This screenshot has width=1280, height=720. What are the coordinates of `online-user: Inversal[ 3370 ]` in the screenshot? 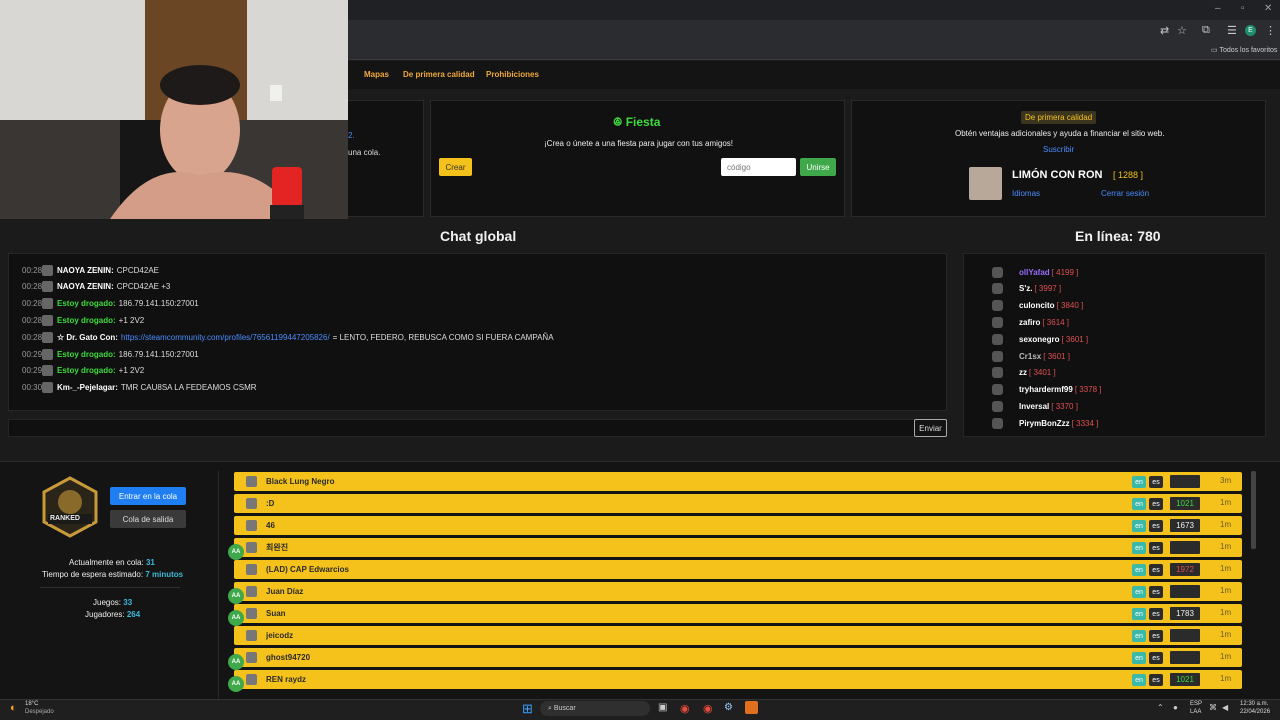 It's located at (1035, 406).